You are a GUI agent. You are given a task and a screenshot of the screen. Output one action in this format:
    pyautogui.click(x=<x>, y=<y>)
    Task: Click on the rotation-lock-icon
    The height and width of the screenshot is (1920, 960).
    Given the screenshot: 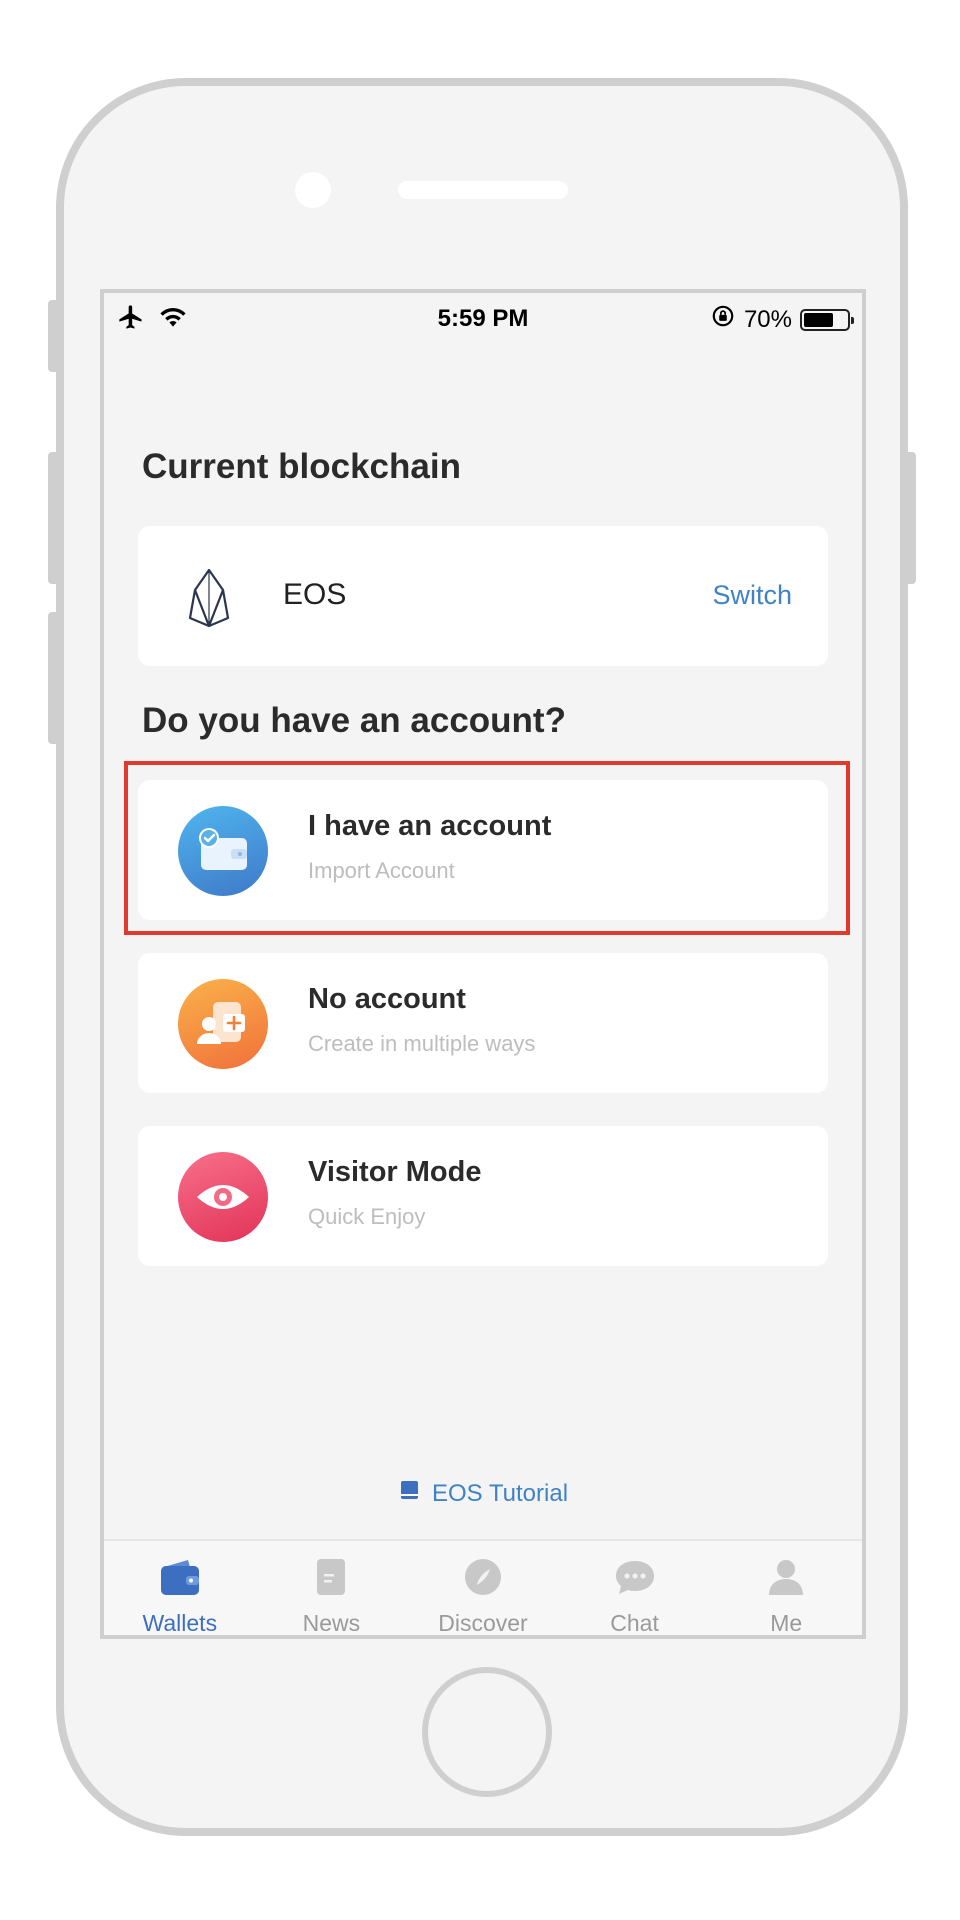 What is the action you would take?
    pyautogui.click(x=723, y=319)
    